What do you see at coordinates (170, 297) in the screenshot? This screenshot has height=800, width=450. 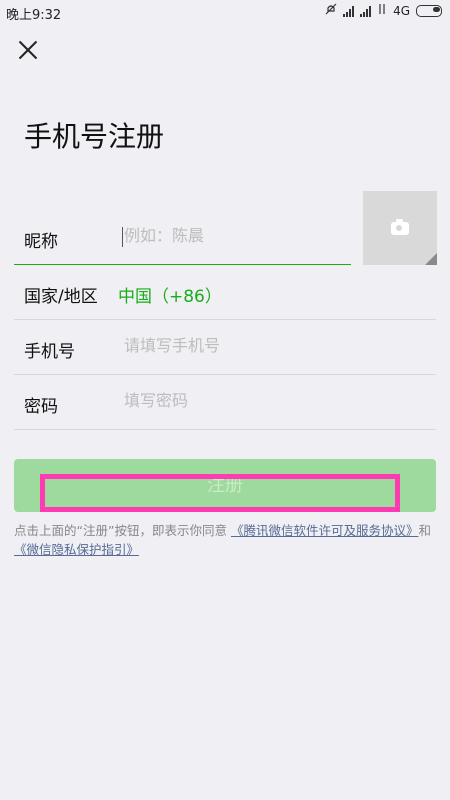 I see `country-value: 中国（+86）` at bounding box center [170, 297].